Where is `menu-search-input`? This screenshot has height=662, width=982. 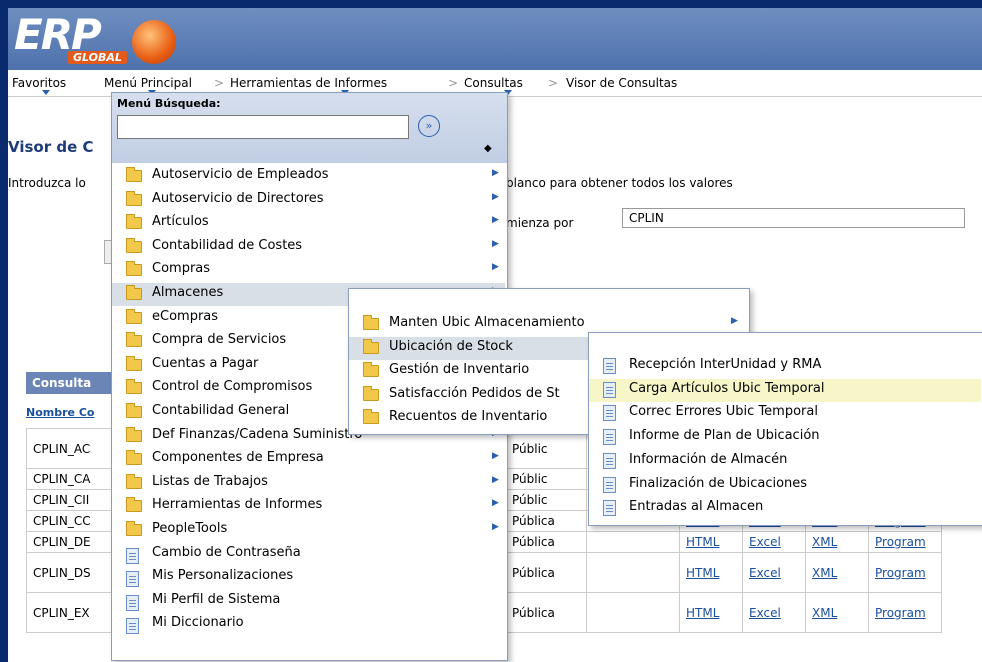
menu-search-input is located at coordinates (263, 127).